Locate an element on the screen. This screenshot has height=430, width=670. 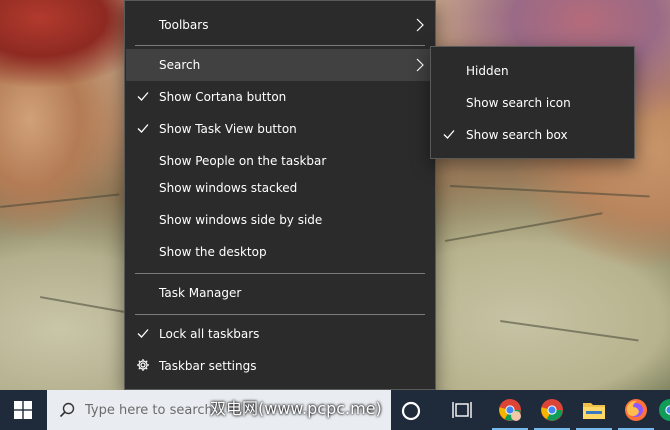
menu-item-label: Search is located at coordinates (180, 65).